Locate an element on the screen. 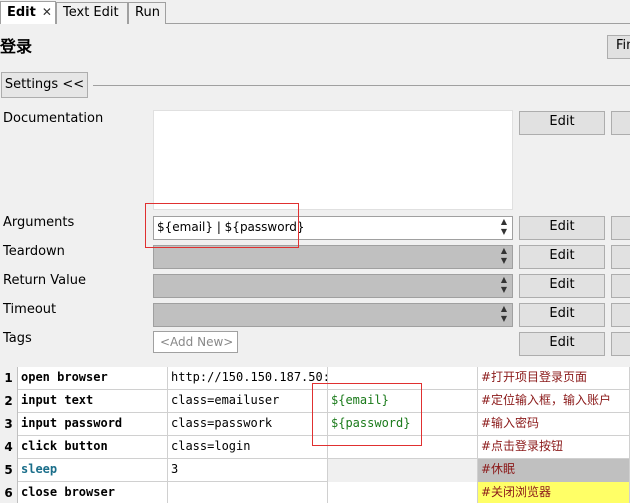 The height and width of the screenshot is (503, 630). tab-text-edit: Text Edit is located at coordinates (92, 13).